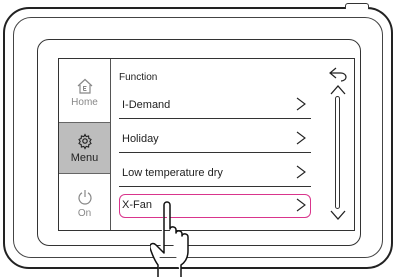  Describe the element at coordinates (338, 74) in the screenshot. I see `back-arrow-icon` at that location.